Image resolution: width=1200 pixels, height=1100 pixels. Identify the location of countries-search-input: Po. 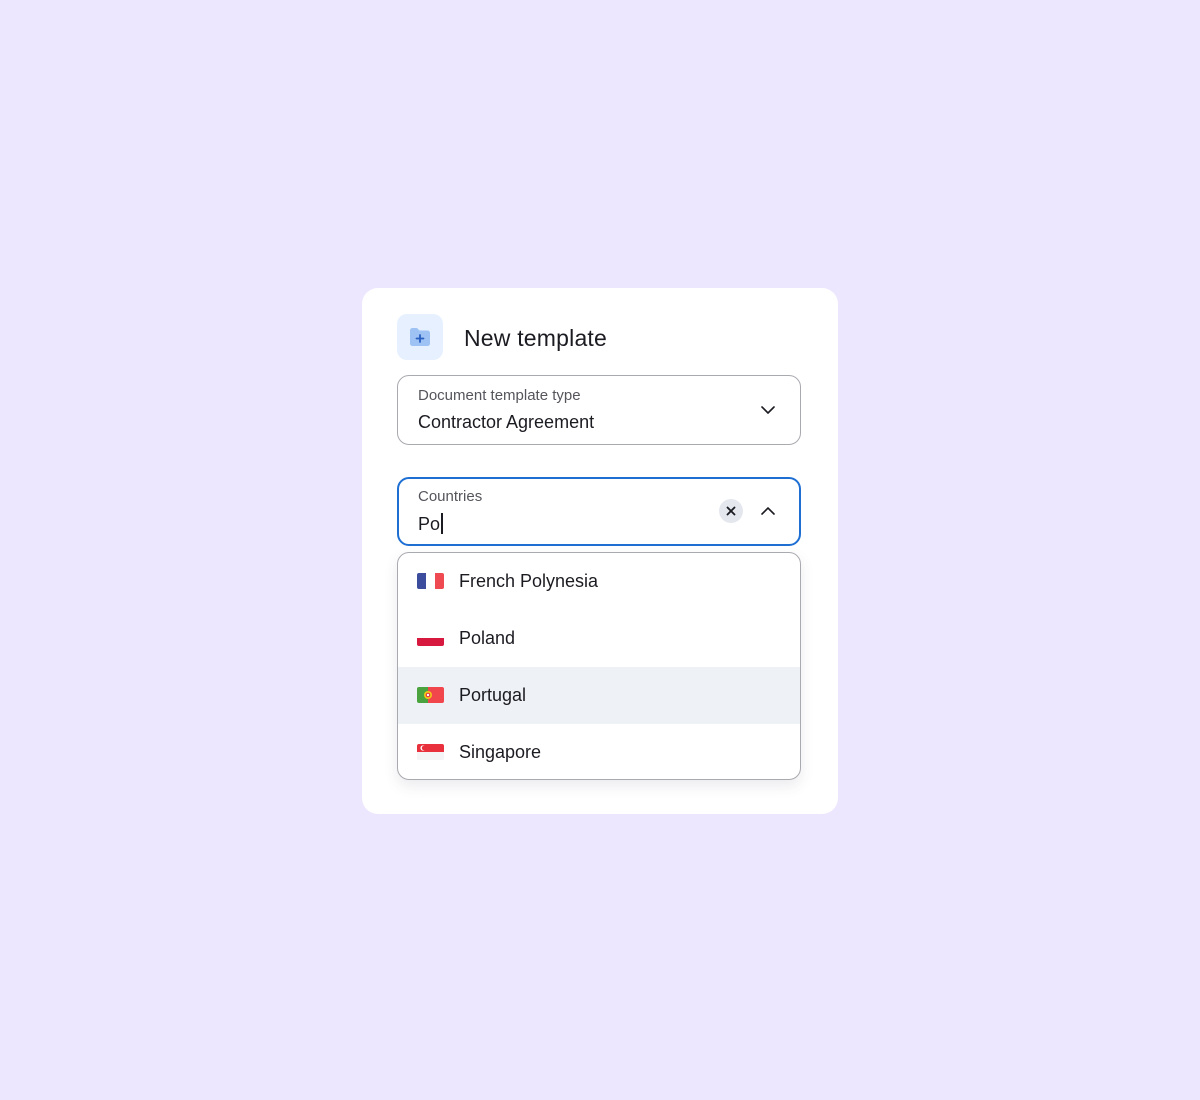
(430, 524).